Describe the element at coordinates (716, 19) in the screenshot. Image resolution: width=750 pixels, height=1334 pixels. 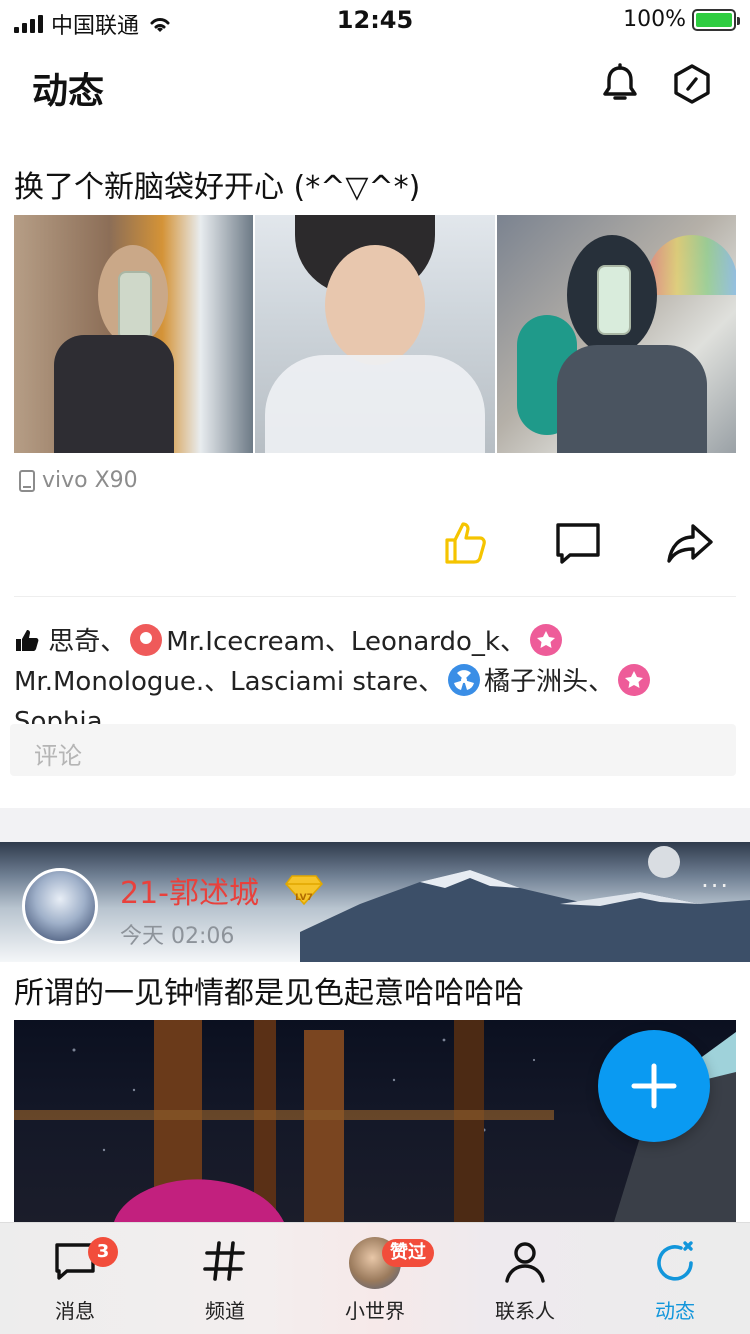
I see `battery-icon` at that location.